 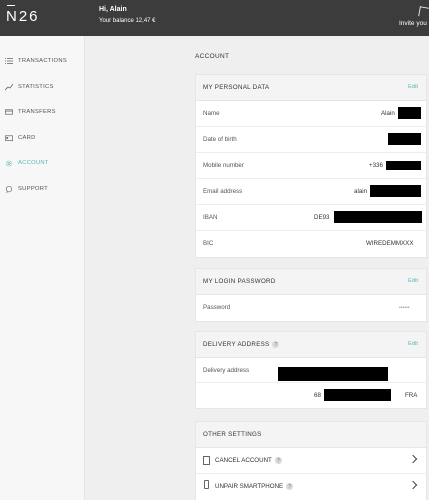 I want to click on delivery-title: DELIVERY ADDRESS, so click(x=236, y=345).